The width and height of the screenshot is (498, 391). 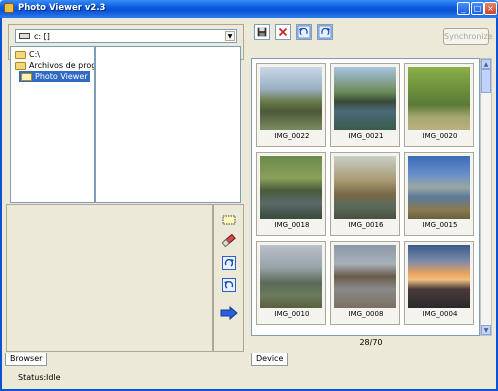 I want to click on thumbnail: IMG_0018, so click(x=291, y=194).